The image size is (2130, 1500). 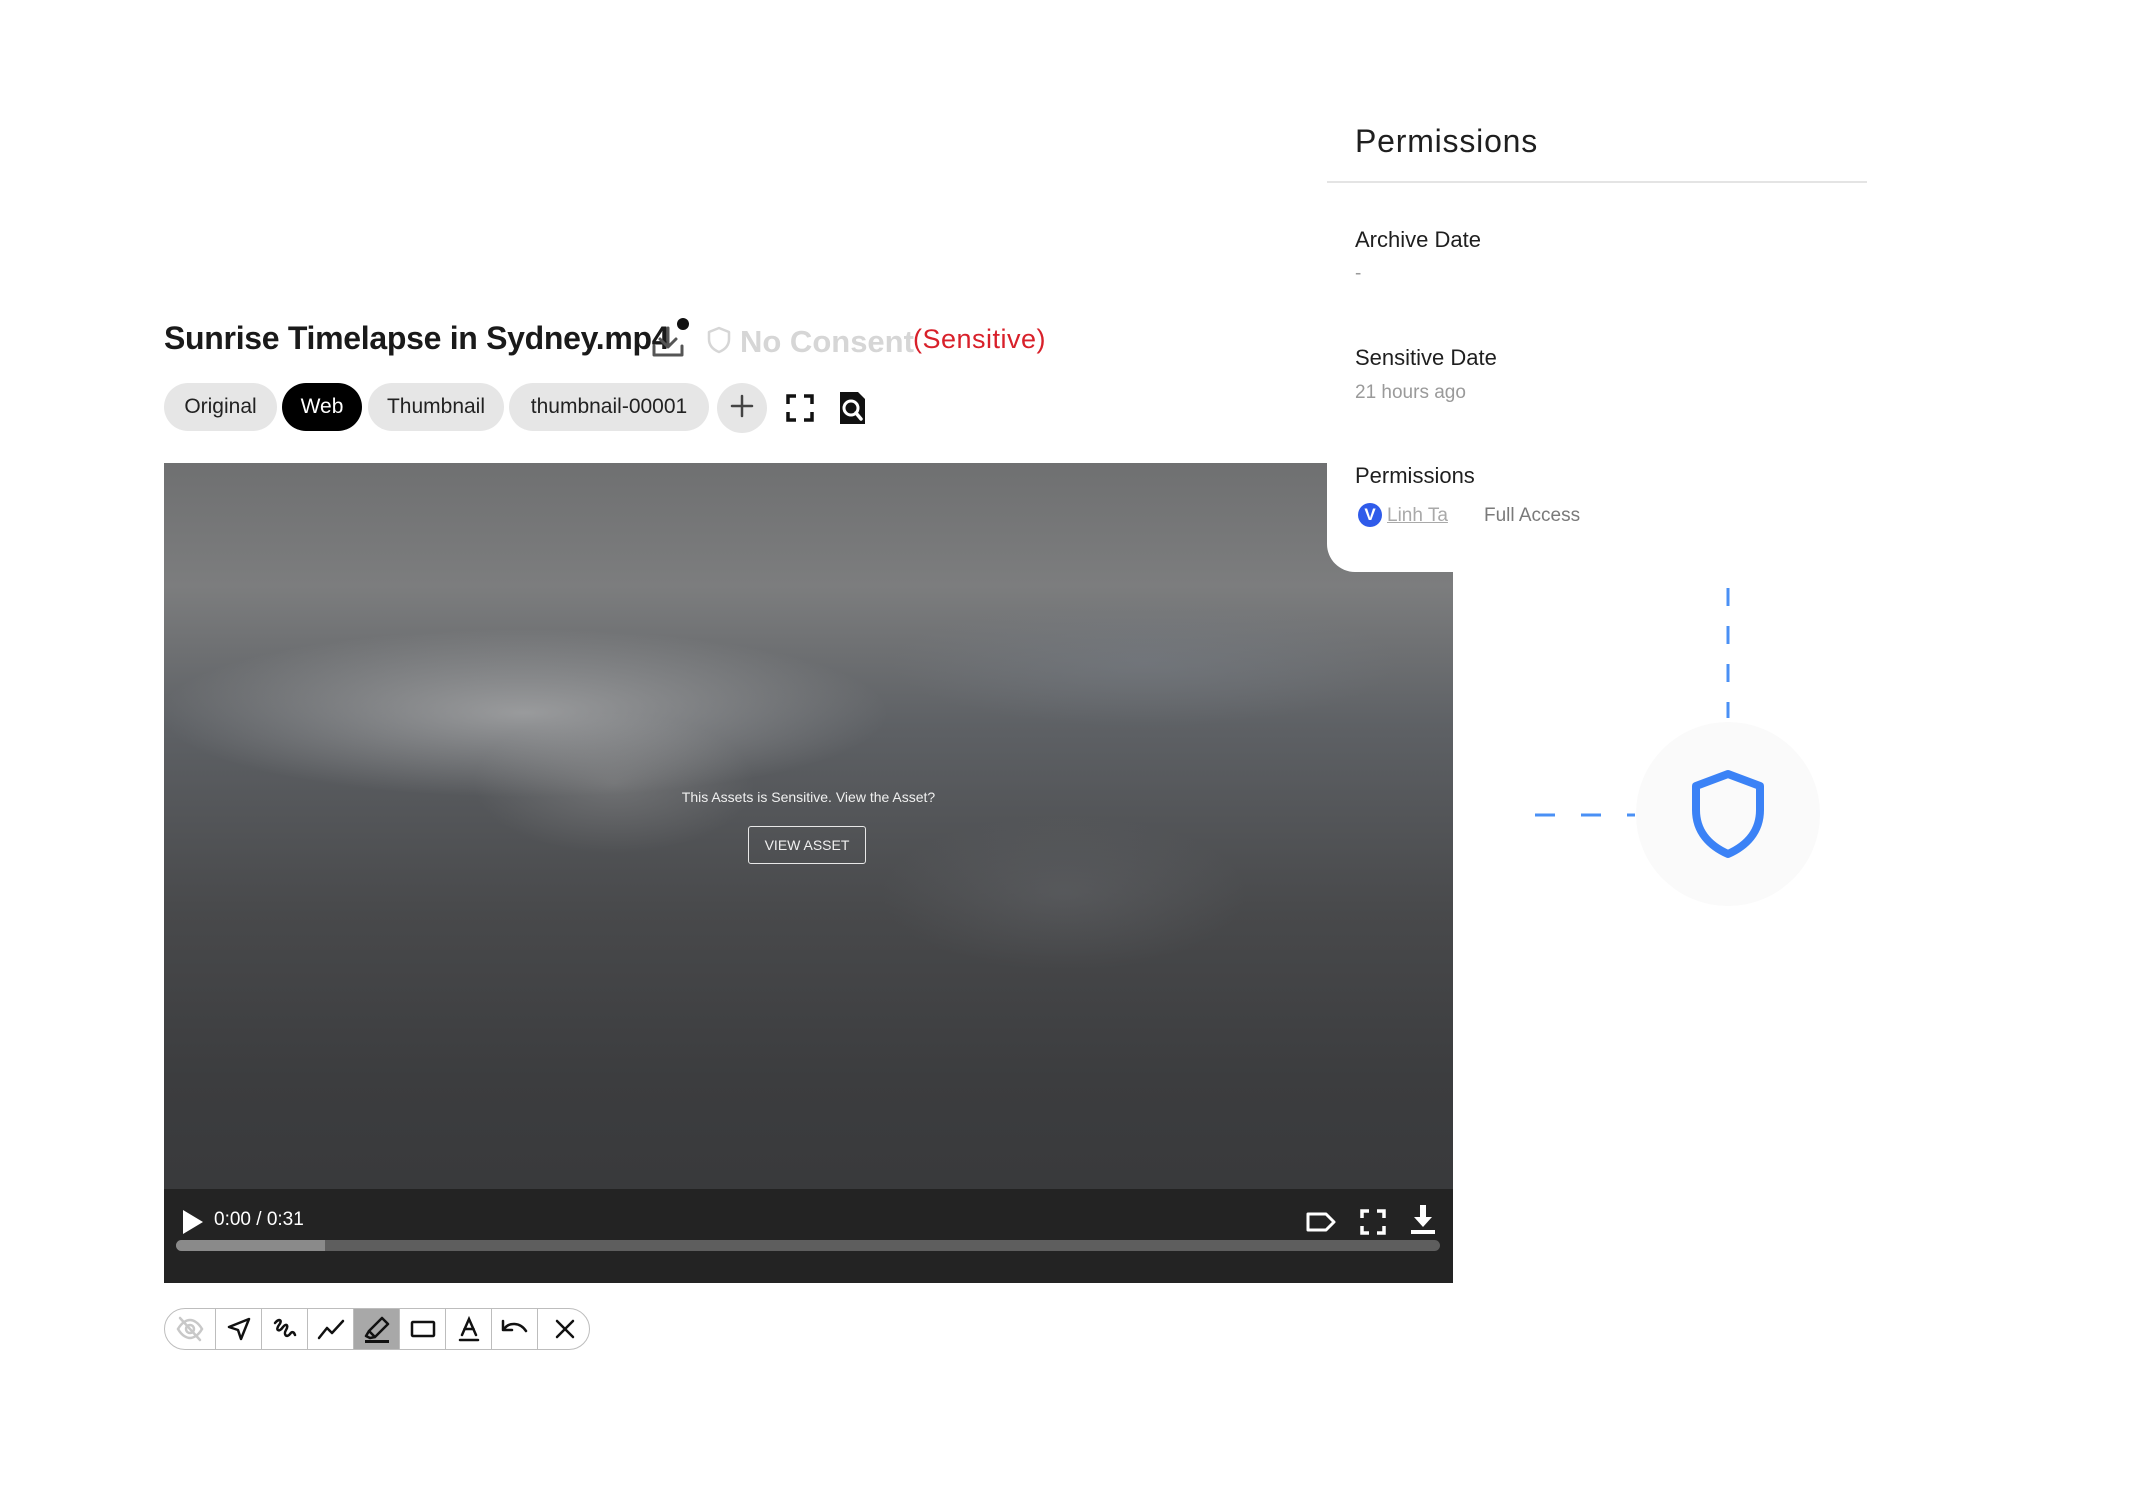 What do you see at coordinates (827, 341) in the screenshot?
I see `consent-label: No Consent` at bounding box center [827, 341].